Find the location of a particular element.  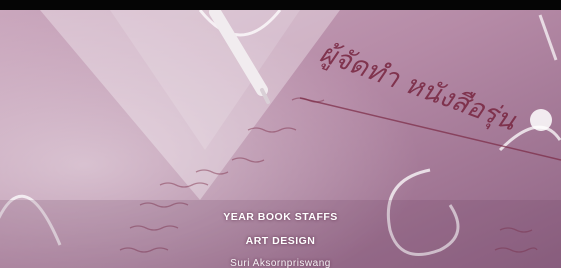

credit-yearbook-staffs: YEAR BOOK STAFFS is located at coordinates (280, 217).